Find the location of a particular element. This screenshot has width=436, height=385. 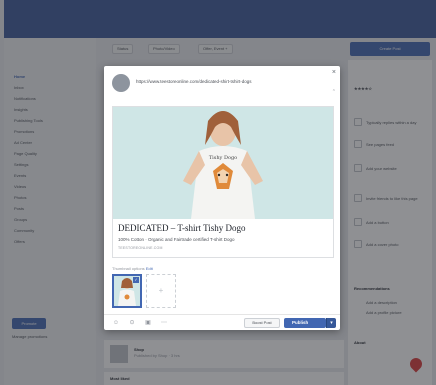

check-icon: ✓ is located at coordinates (136, 280).